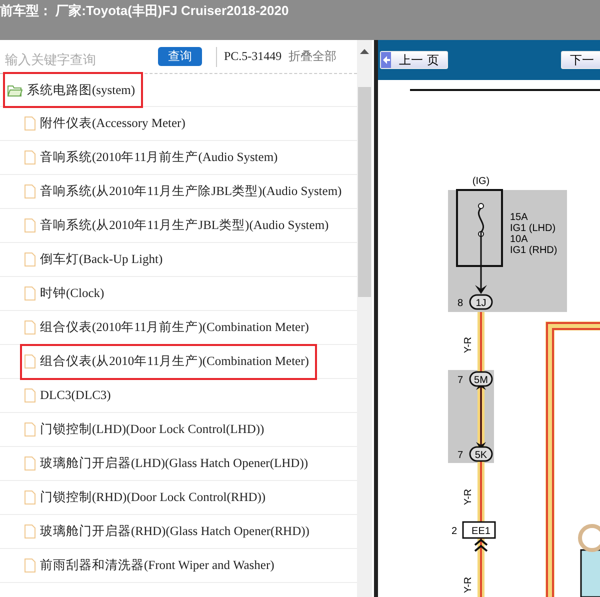 This screenshot has height=597, width=600. I want to click on tree-item: 门锁控制(LHD)(Door Lock Control(LHD)), so click(146, 430).